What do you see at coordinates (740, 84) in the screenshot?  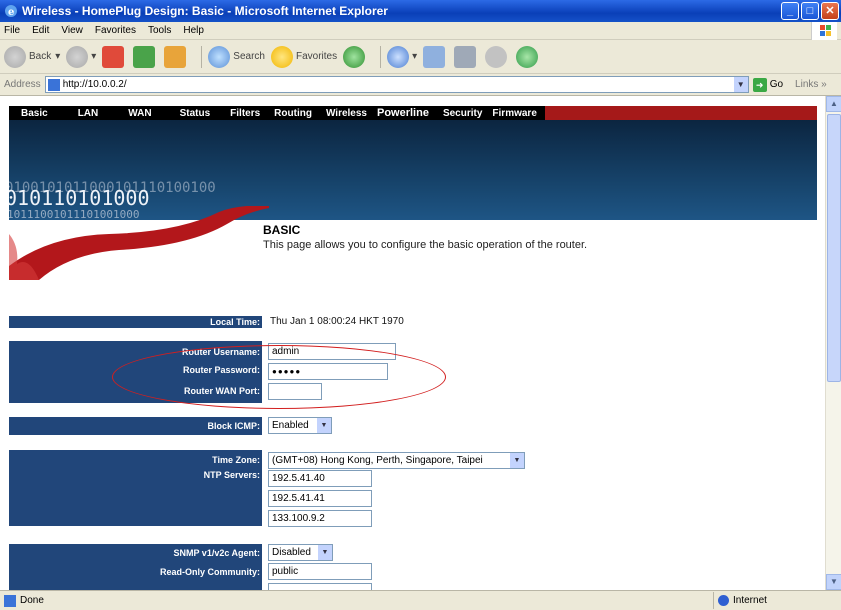 I see `address-dropdown-icon: ▼` at bounding box center [740, 84].